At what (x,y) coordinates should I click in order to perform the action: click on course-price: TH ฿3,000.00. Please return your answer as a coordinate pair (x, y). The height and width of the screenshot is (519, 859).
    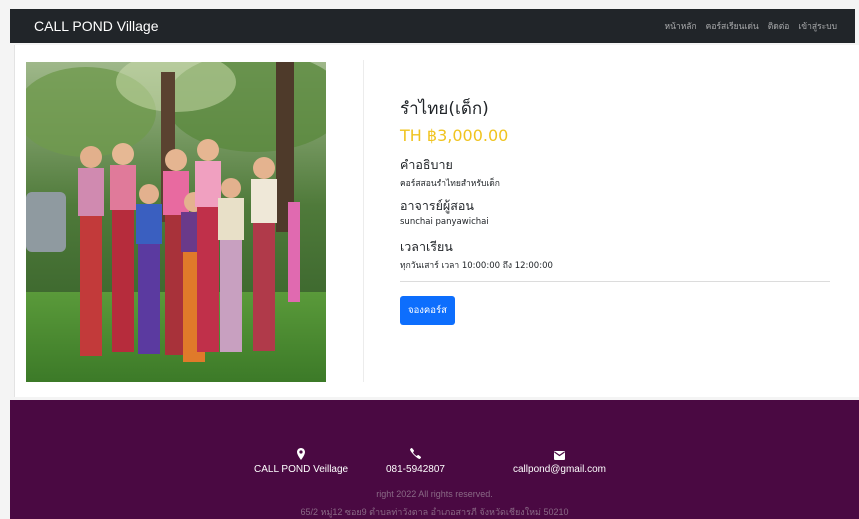
    Looking at the image, I should click on (454, 135).